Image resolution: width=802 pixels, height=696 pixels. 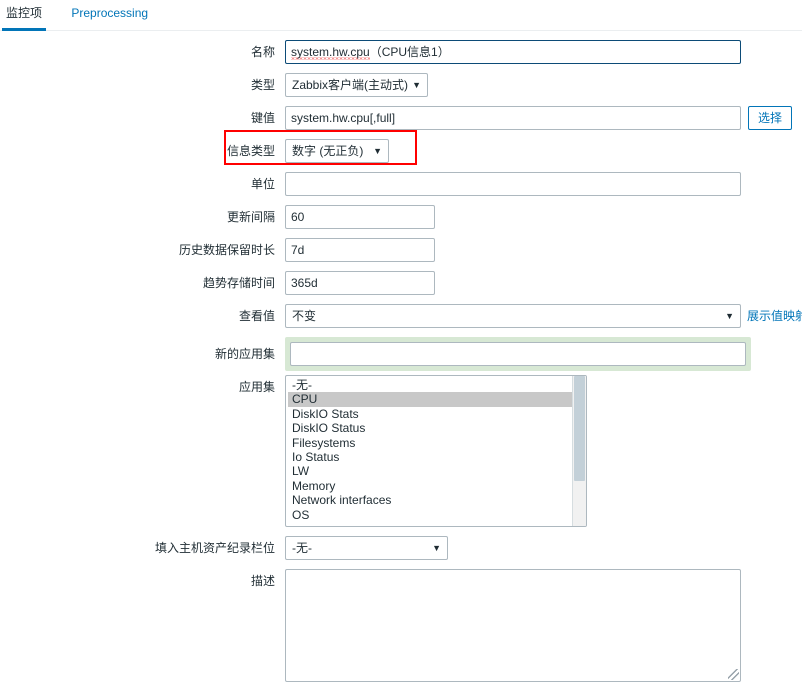 I want to click on resize-handle-icon, so click(x=733, y=674).